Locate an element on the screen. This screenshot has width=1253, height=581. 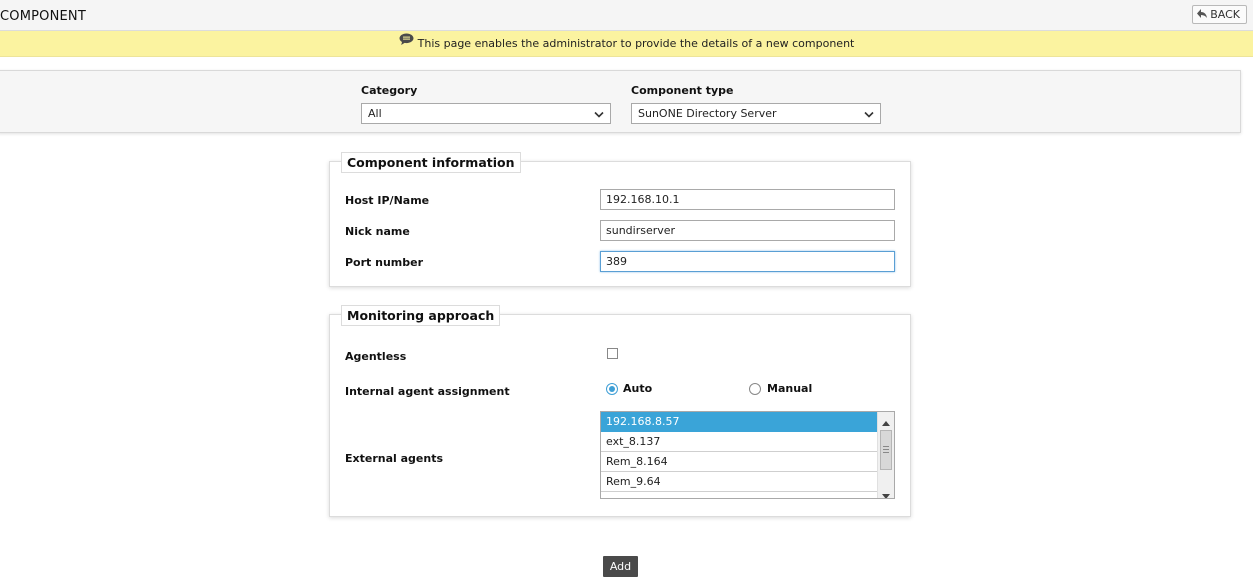
component-type-select: SunONE Directory Server is located at coordinates (756, 113).